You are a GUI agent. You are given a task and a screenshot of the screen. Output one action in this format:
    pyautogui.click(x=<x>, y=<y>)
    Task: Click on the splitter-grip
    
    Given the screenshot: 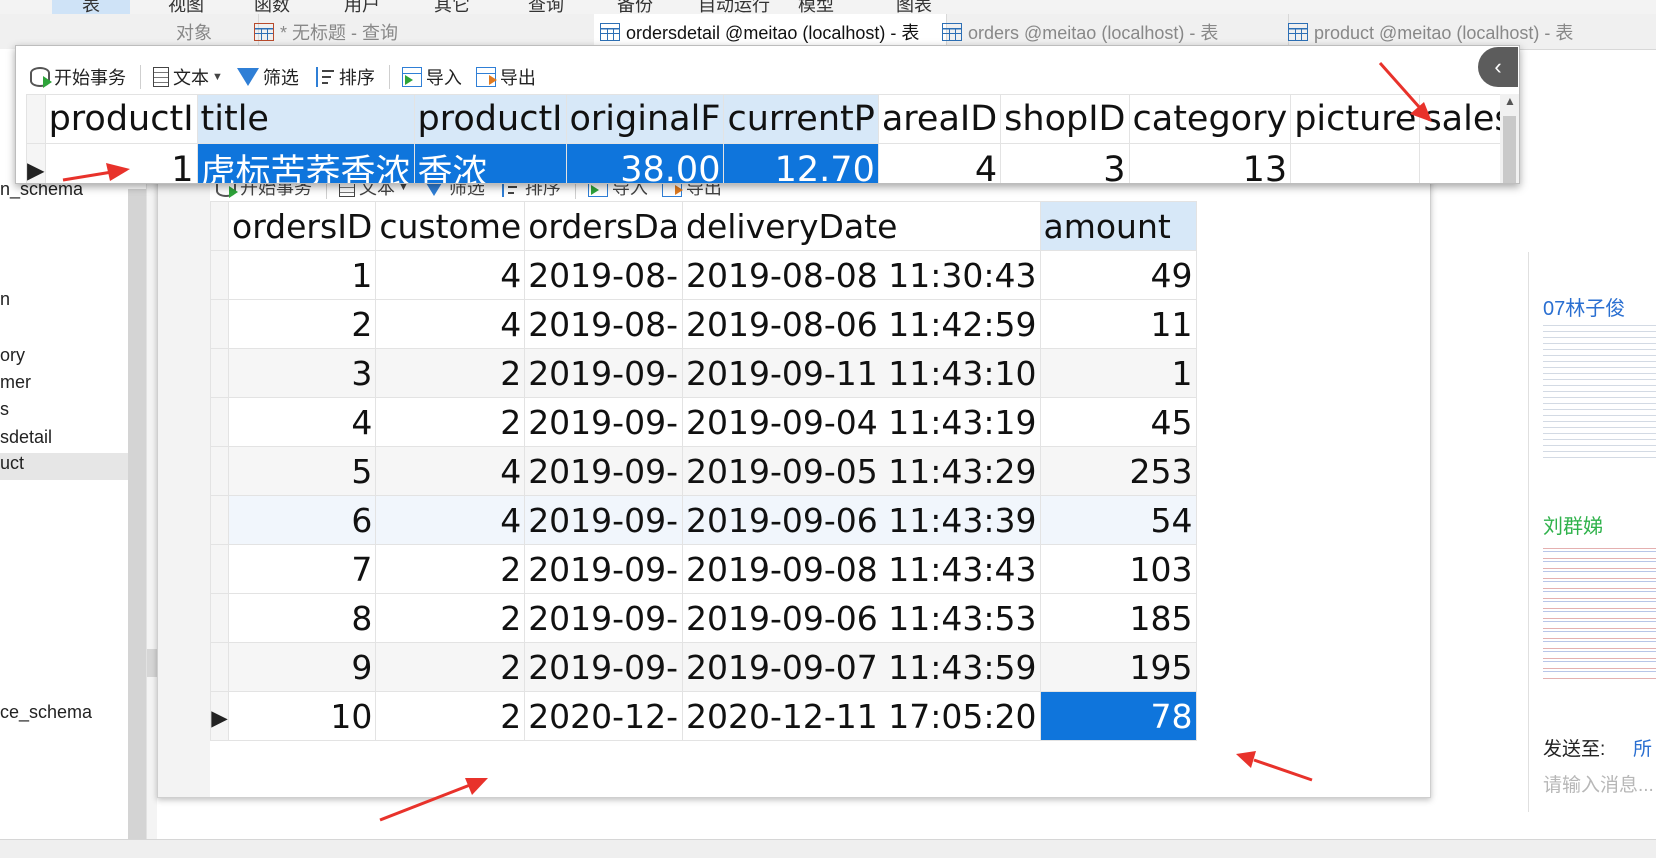 What is the action you would take?
    pyautogui.click(x=152, y=663)
    